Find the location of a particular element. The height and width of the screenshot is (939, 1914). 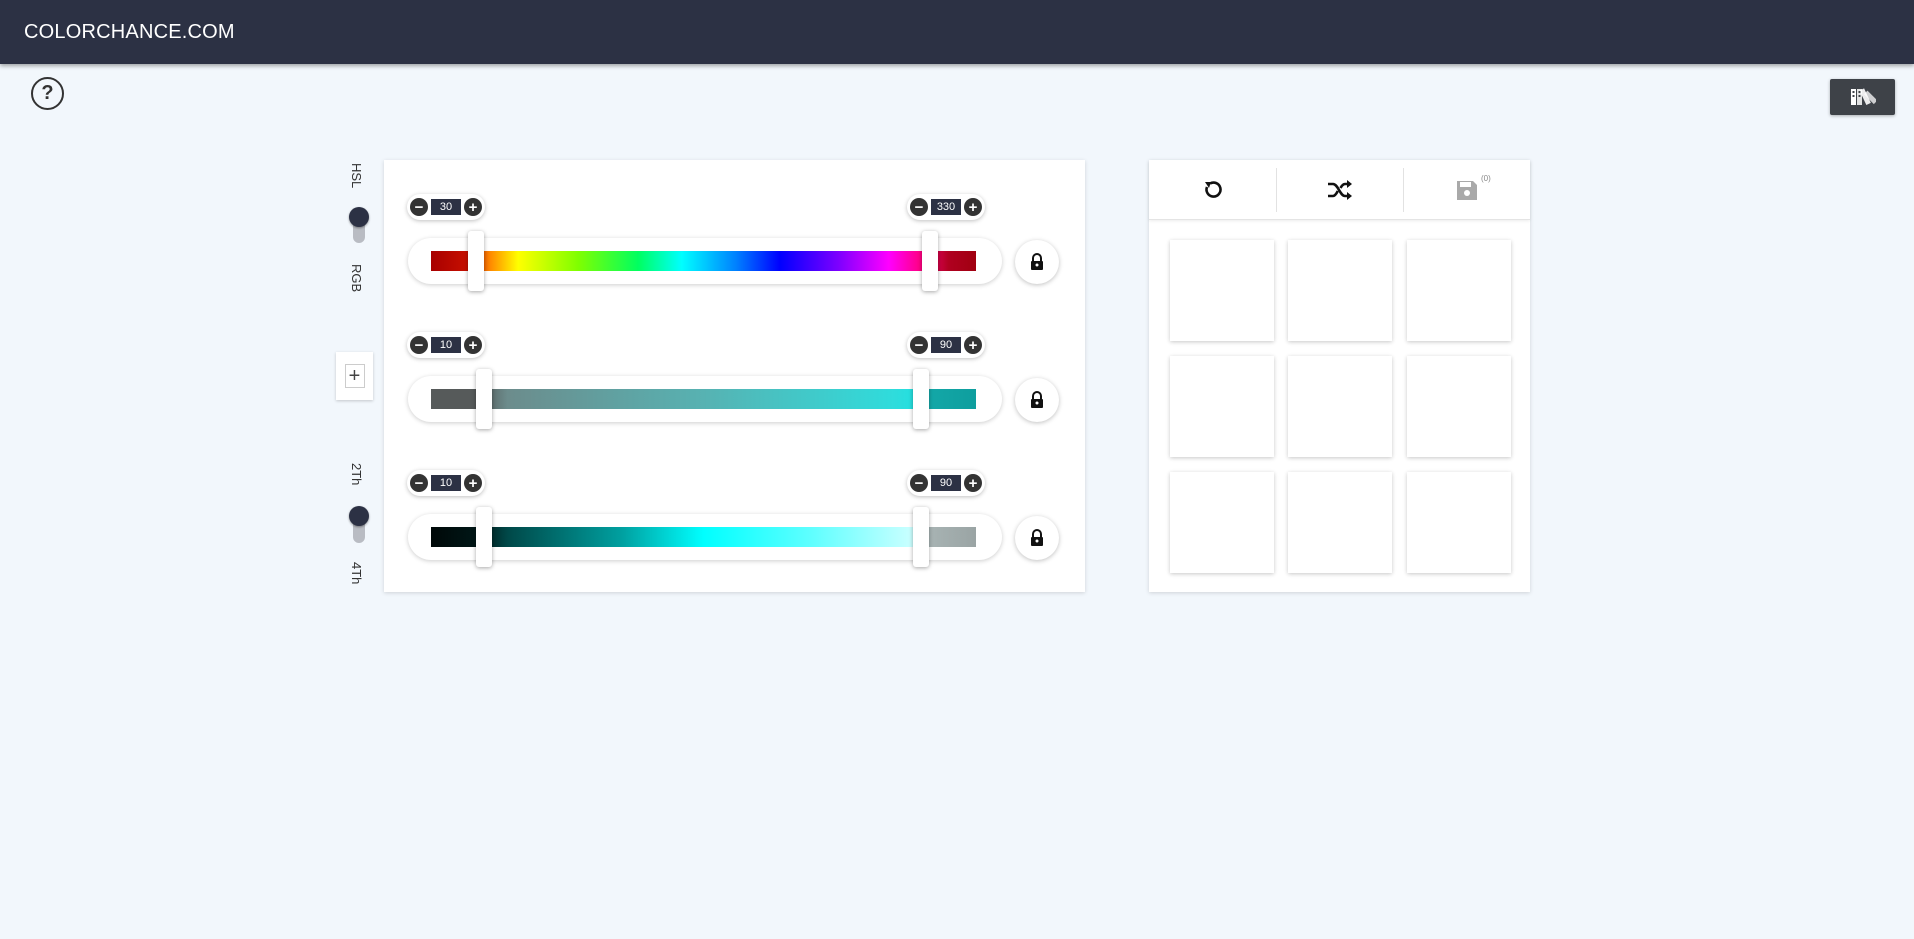

hue-min-stepper: − 30 + is located at coordinates (446, 207).